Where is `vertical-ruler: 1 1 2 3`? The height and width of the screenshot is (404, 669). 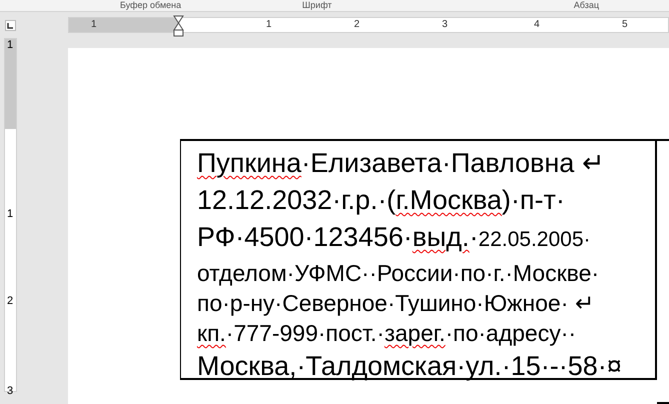 vertical-ruler: 1 1 2 3 is located at coordinates (10, 215).